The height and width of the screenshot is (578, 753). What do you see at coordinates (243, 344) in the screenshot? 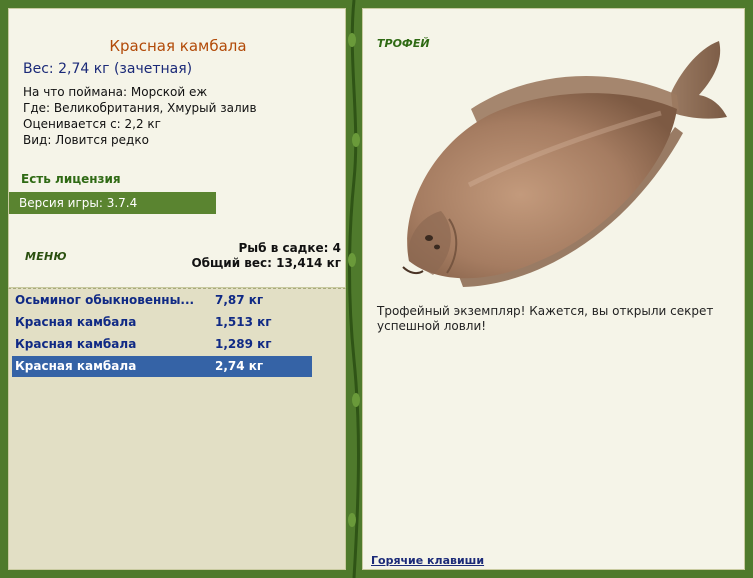
I see `catch-item-weight: 1,289 кг` at bounding box center [243, 344].